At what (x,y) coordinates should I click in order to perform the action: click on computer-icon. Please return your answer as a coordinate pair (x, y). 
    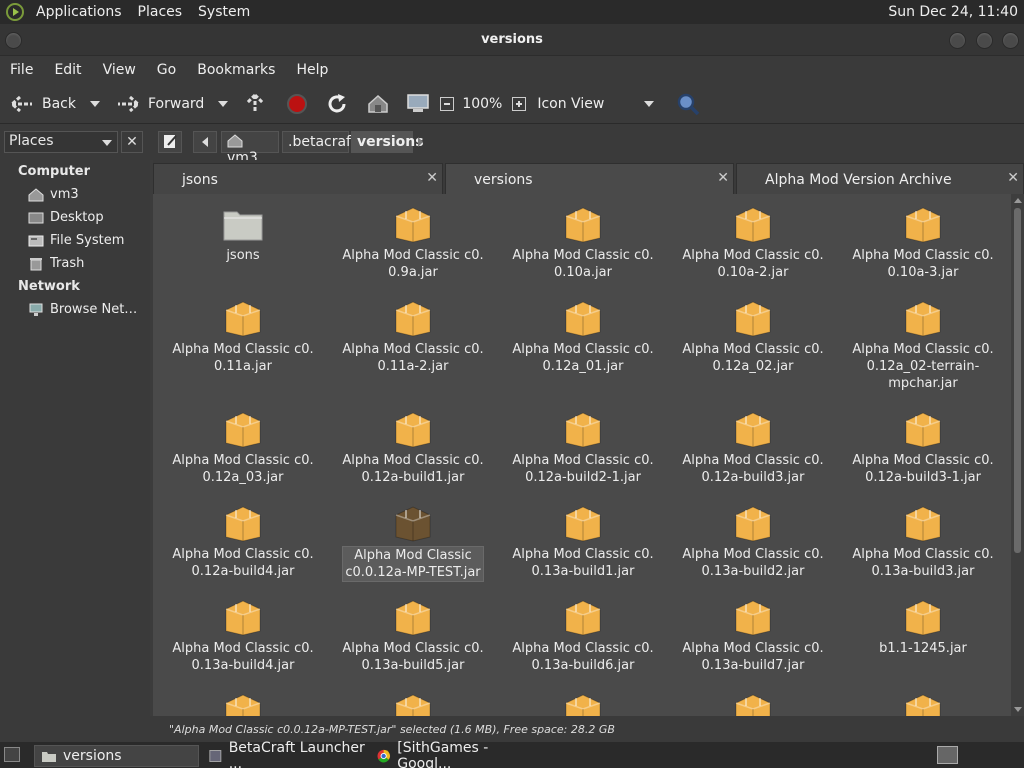
    Looking at the image, I should click on (418, 104).